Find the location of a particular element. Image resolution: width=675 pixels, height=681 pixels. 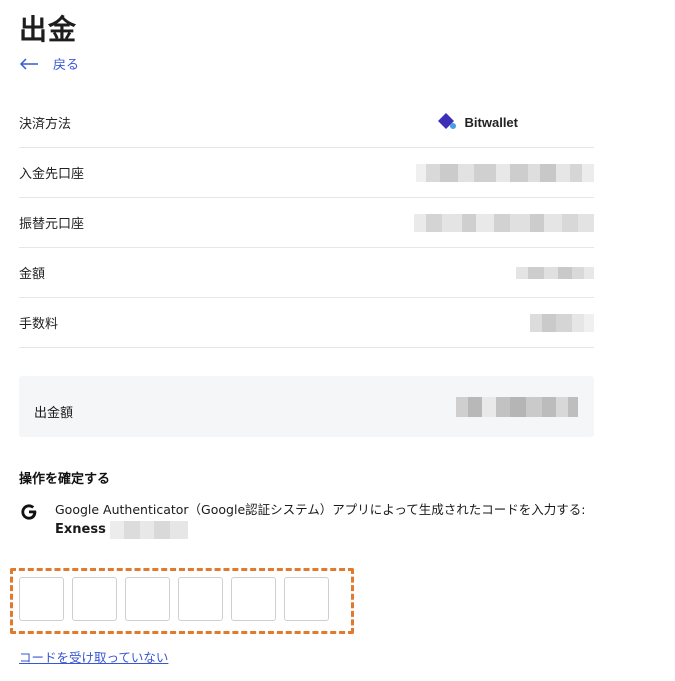

withdrawal-total: 出金額 is located at coordinates (306, 406).